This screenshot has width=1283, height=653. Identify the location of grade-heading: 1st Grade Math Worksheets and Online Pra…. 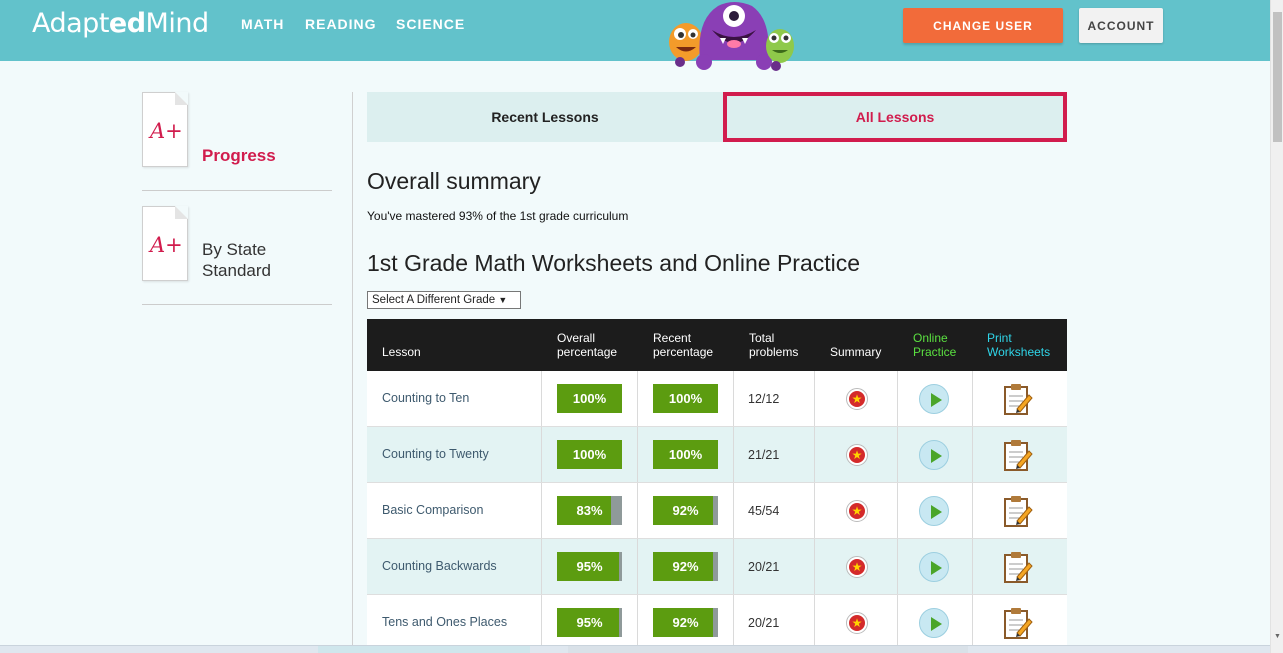
(614, 263).